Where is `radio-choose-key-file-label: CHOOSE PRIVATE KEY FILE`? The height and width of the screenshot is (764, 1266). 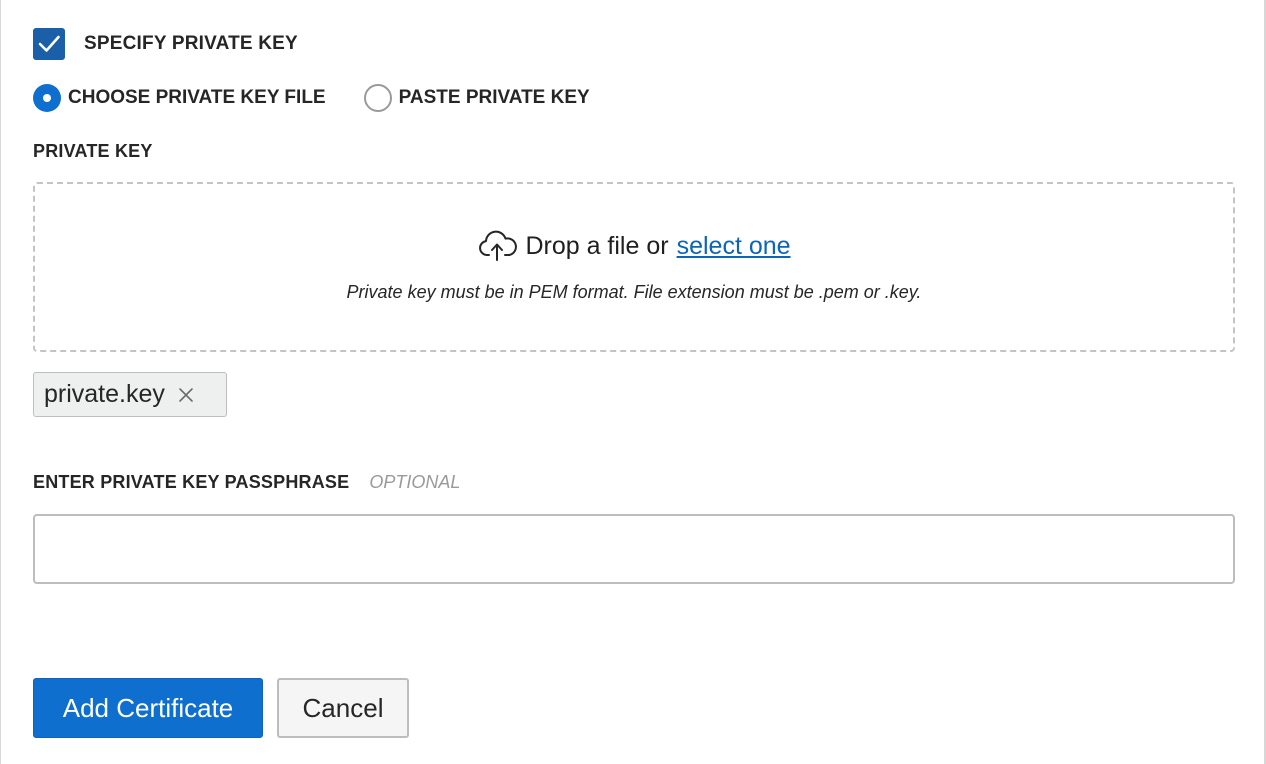 radio-choose-key-file-label: CHOOSE PRIVATE KEY FILE is located at coordinates (197, 97).